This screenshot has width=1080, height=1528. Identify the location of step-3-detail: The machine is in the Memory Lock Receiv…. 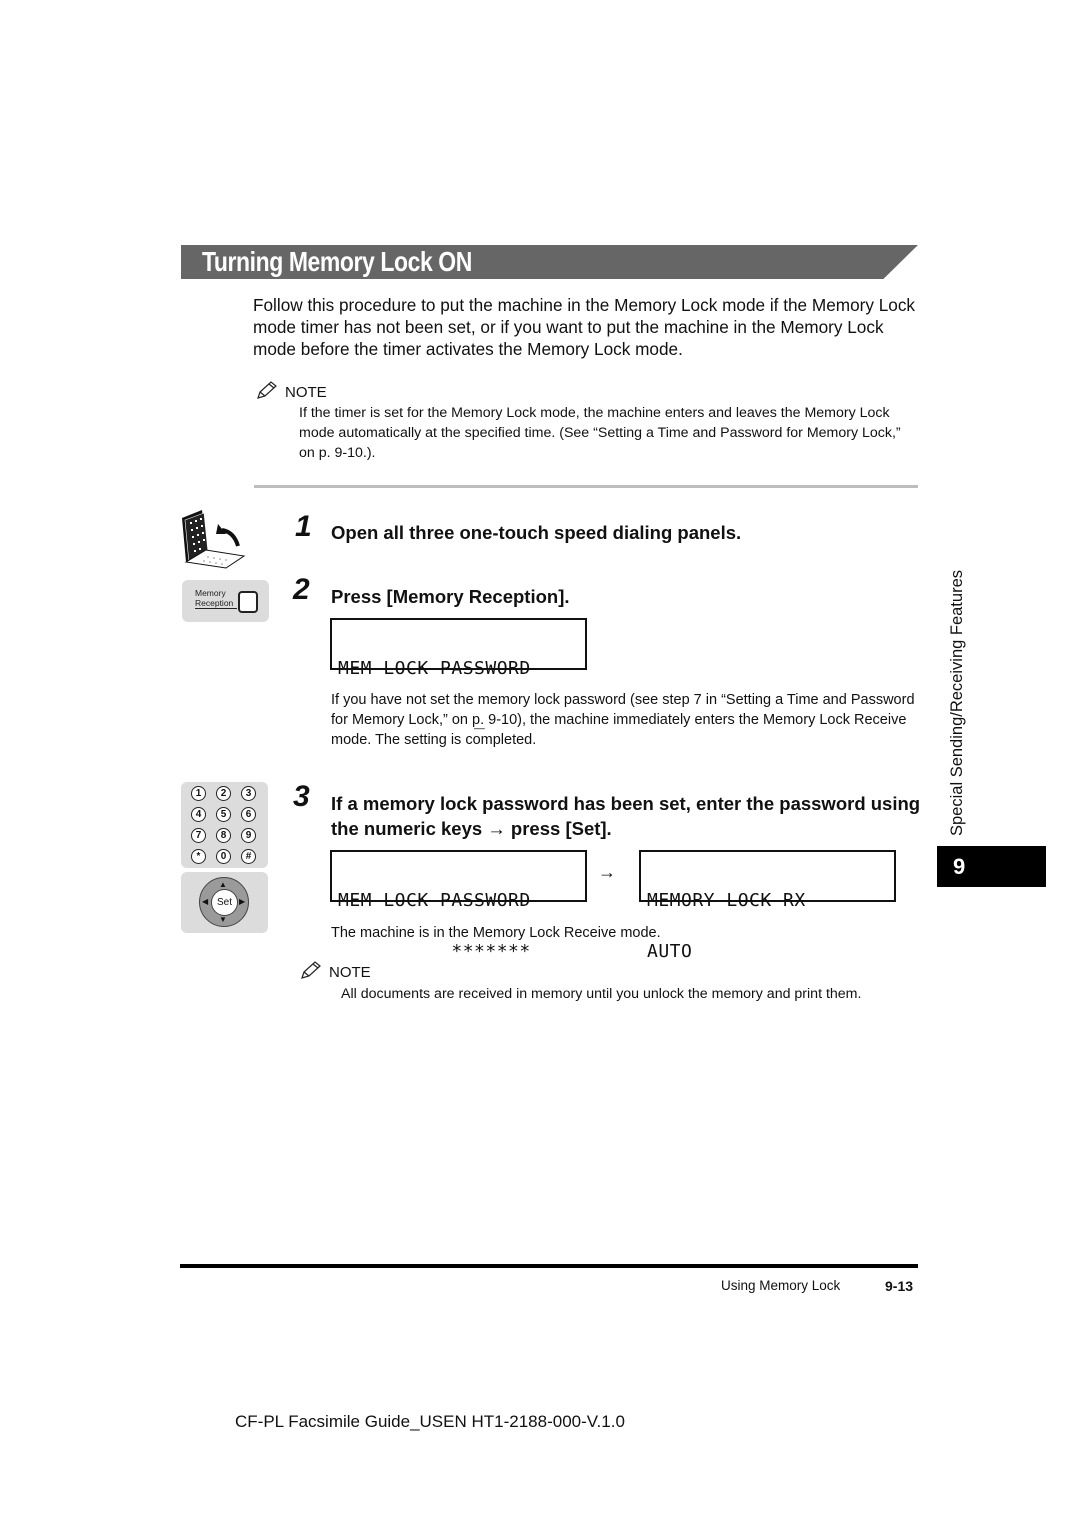
(496, 933).